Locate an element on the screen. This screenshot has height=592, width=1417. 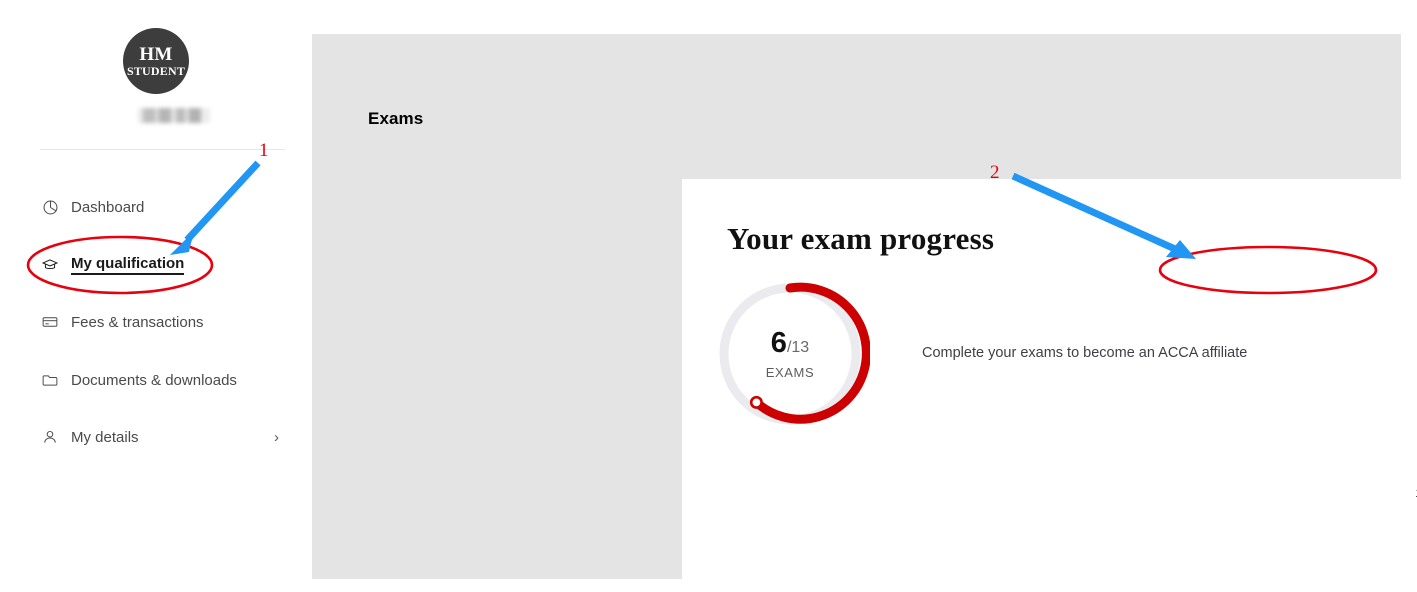
quick-links-list: Detailed exam history Find tuition is located at coordinates (1242, 415).